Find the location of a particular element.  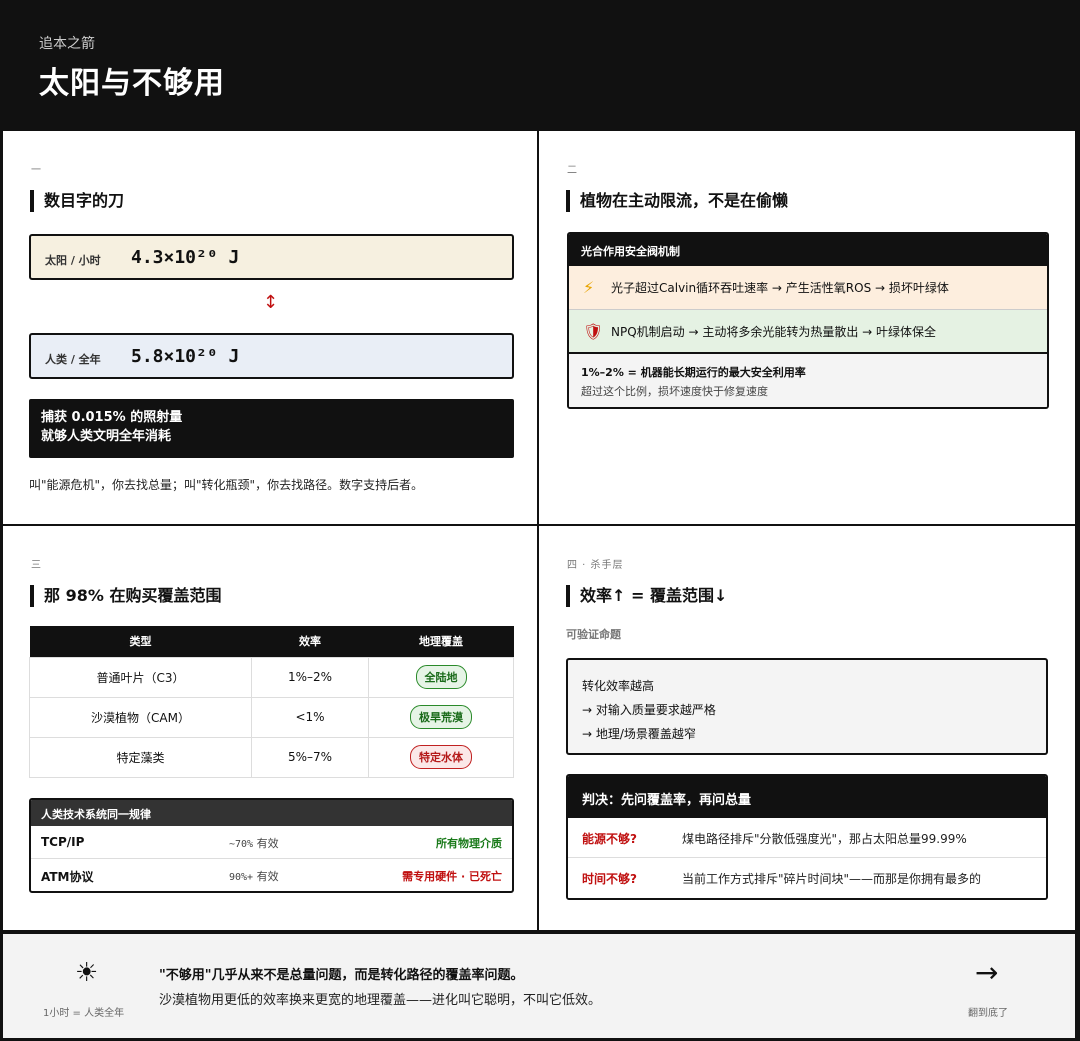

lightning-icon: ⚡ is located at coordinates (589, 287).